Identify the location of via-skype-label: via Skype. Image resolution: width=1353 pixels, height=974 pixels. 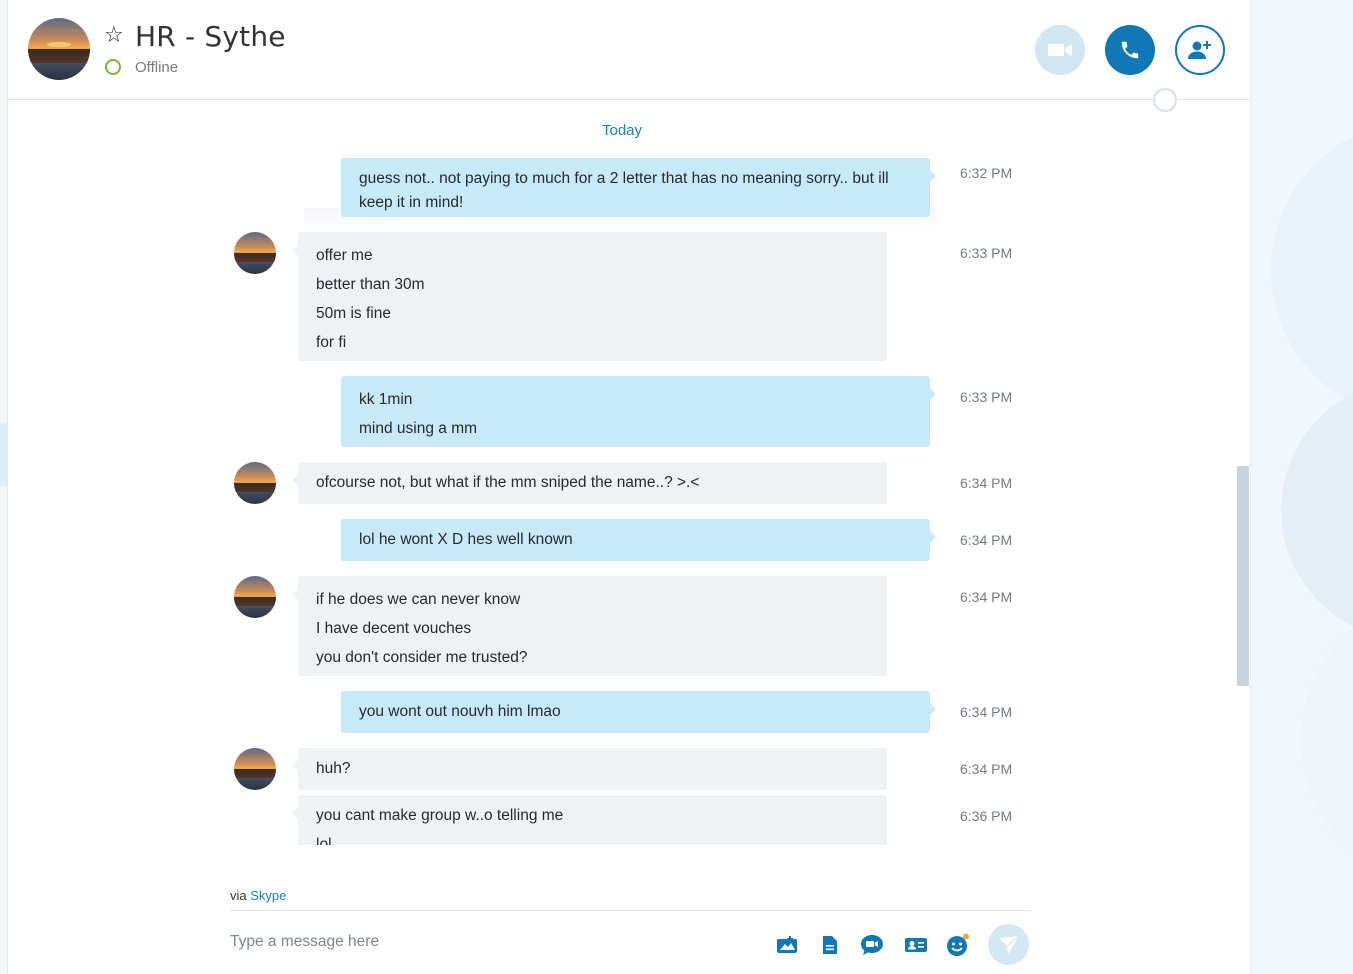
(258, 895).